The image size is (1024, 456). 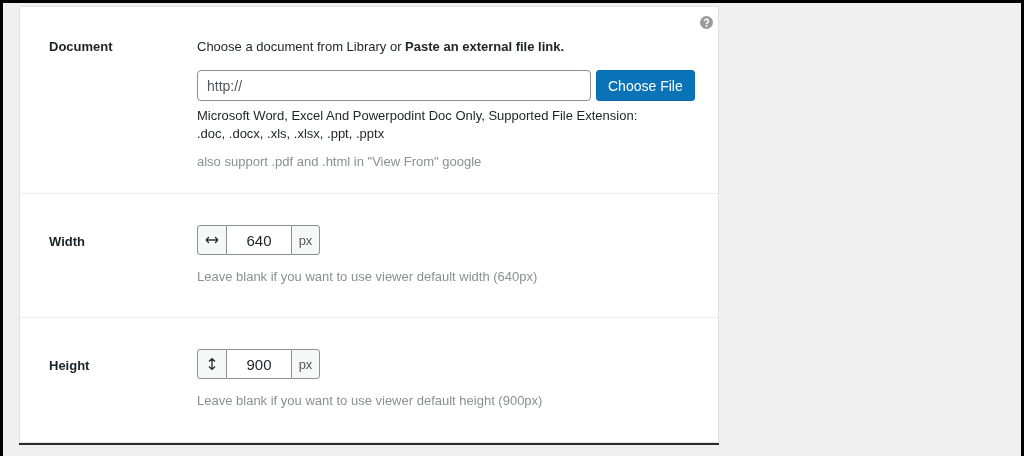 I want to click on hint-text: Leave blank if you want to use viewer default height (900px), so click(x=370, y=400).